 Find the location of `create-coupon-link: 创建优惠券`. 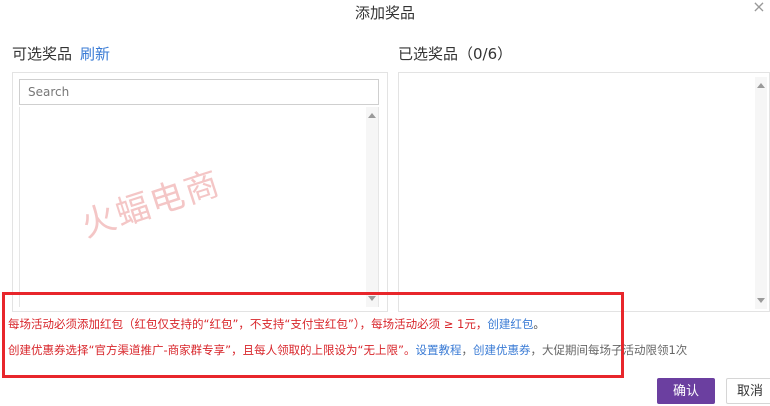

create-coupon-link: 创建优惠券 is located at coordinates (502, 350).